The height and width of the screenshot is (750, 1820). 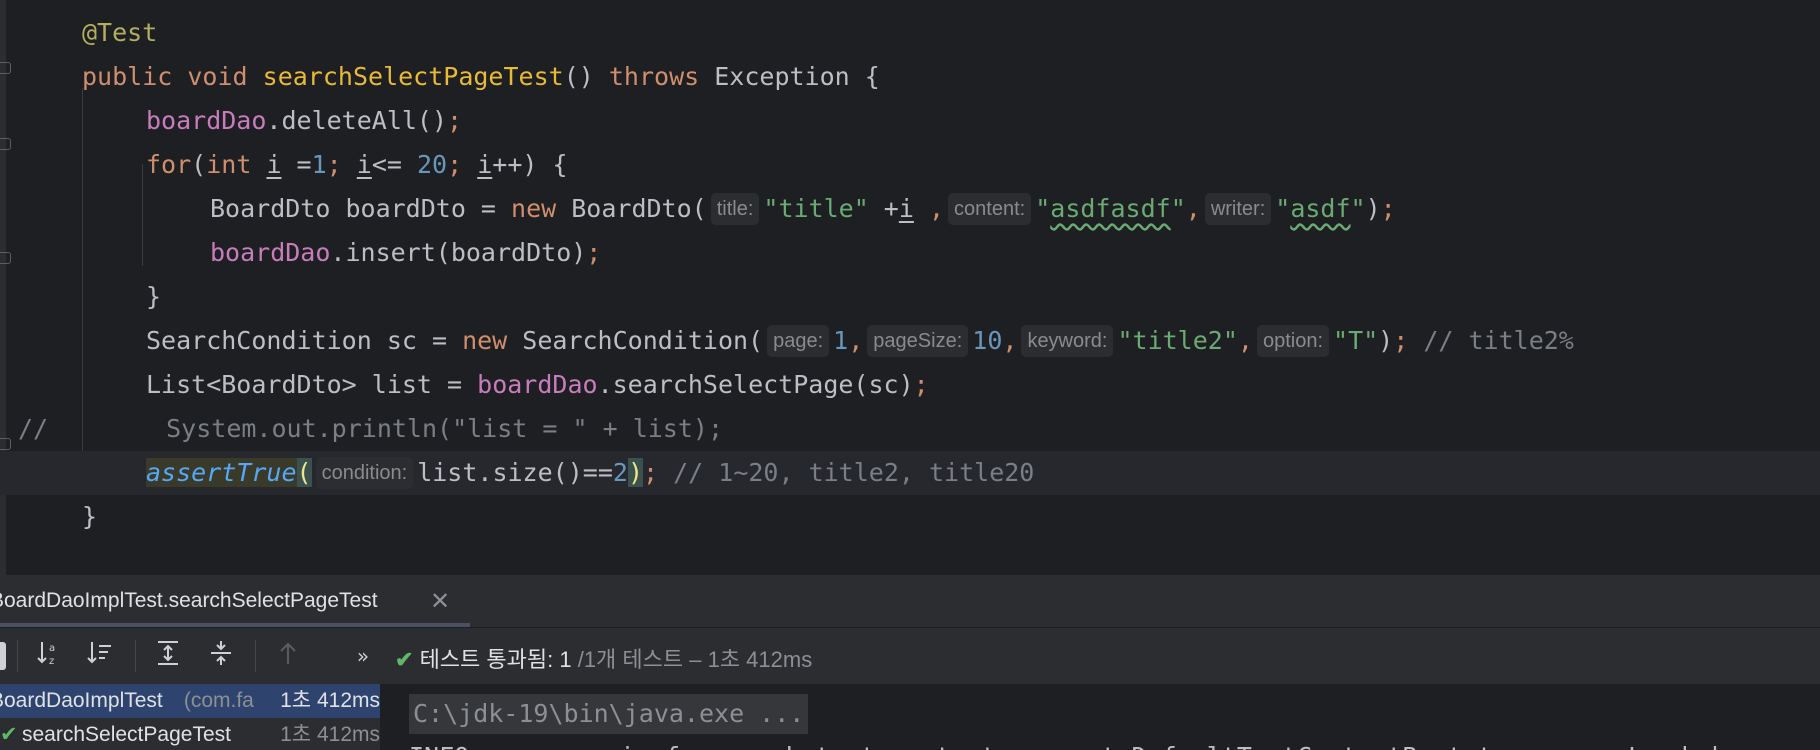 I want to click on code-line-6: boardDao.insert(boardDto);, so click(x=910, y=253).